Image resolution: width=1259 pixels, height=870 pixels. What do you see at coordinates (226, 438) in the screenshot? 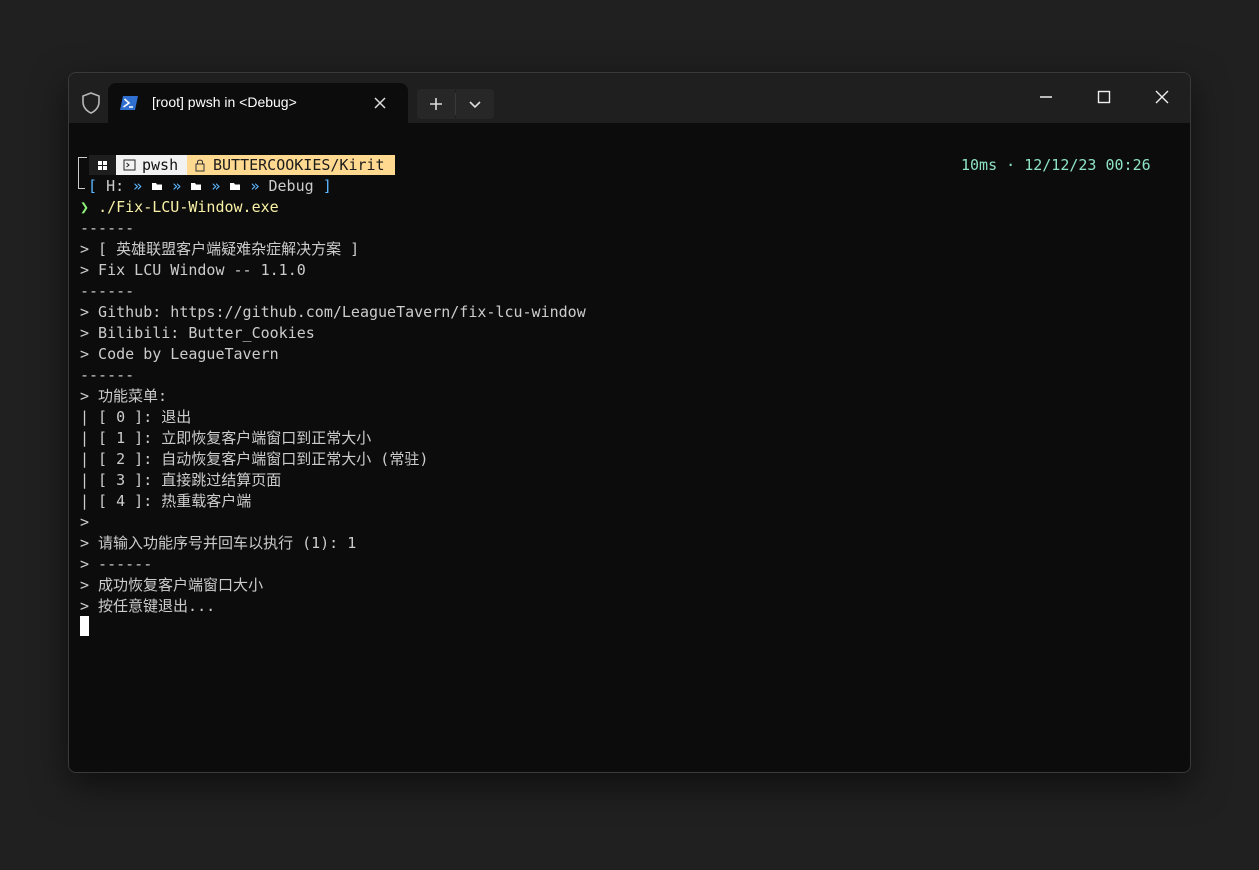
I see `output-line: | [ 1 ]: 立即恢复客户端窗口到正常大小` at bounding box center [226, 438].